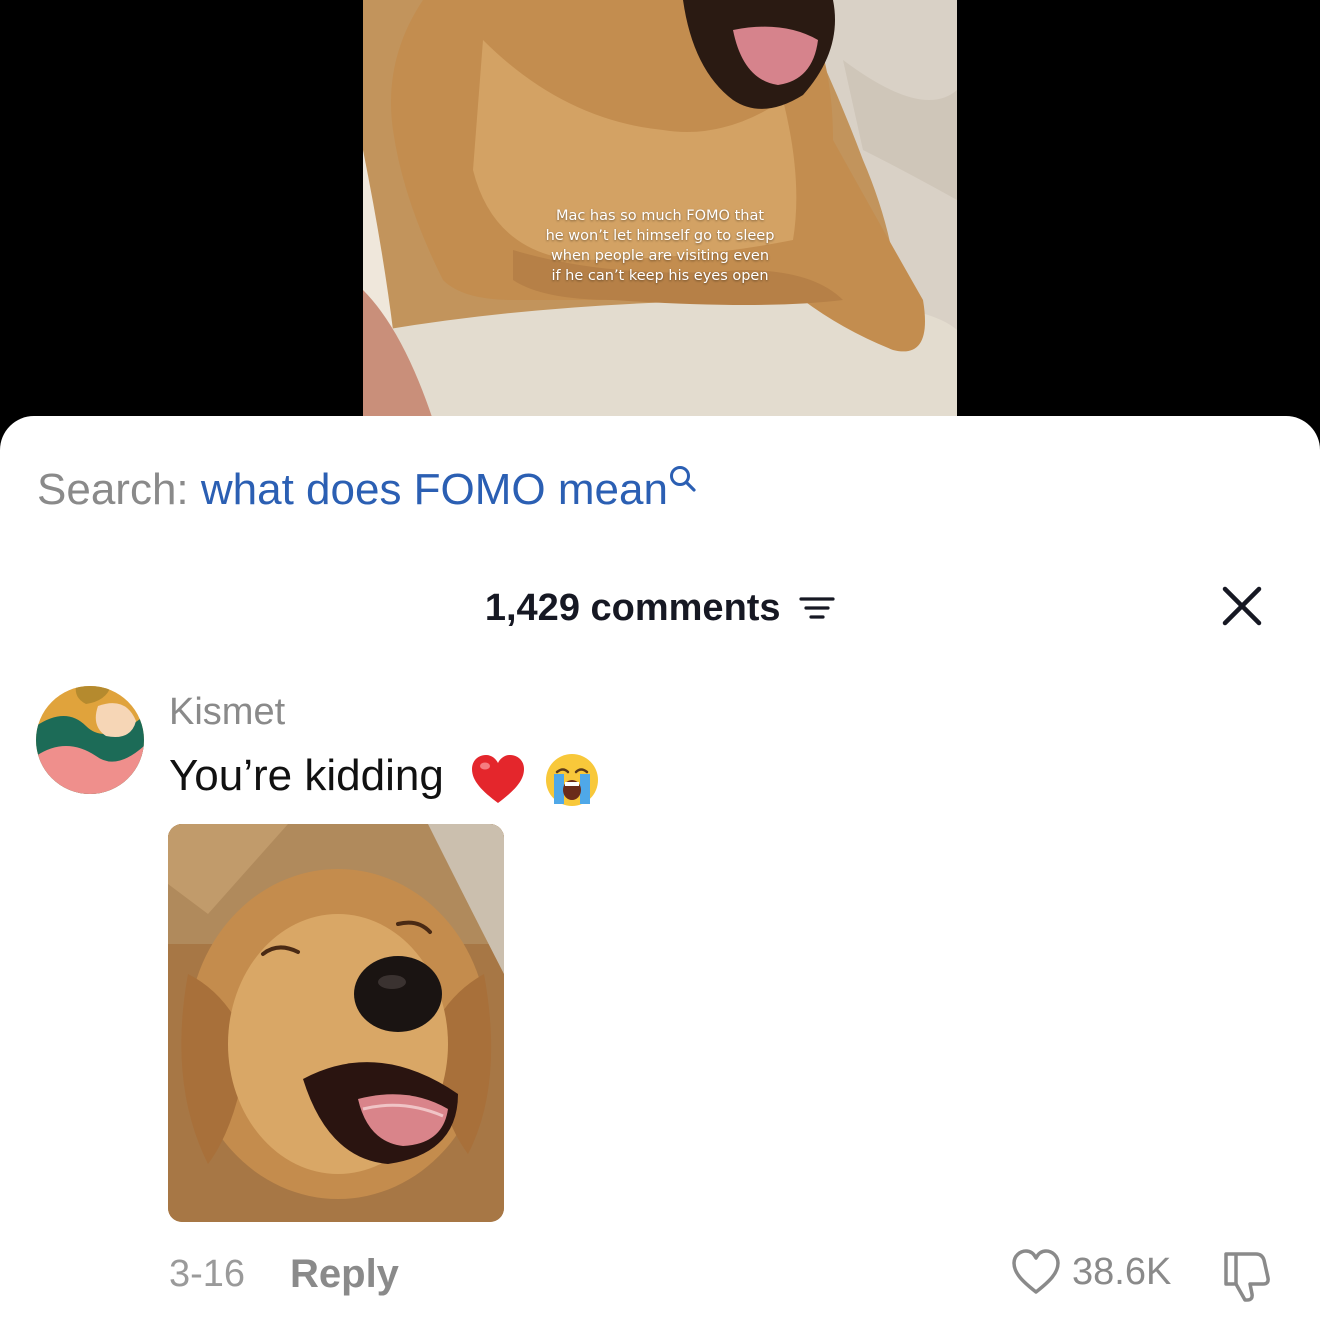 This screenshot has width=1320, height=1320. I want to click on like-count: 38.6K, so click(1122, 1271).